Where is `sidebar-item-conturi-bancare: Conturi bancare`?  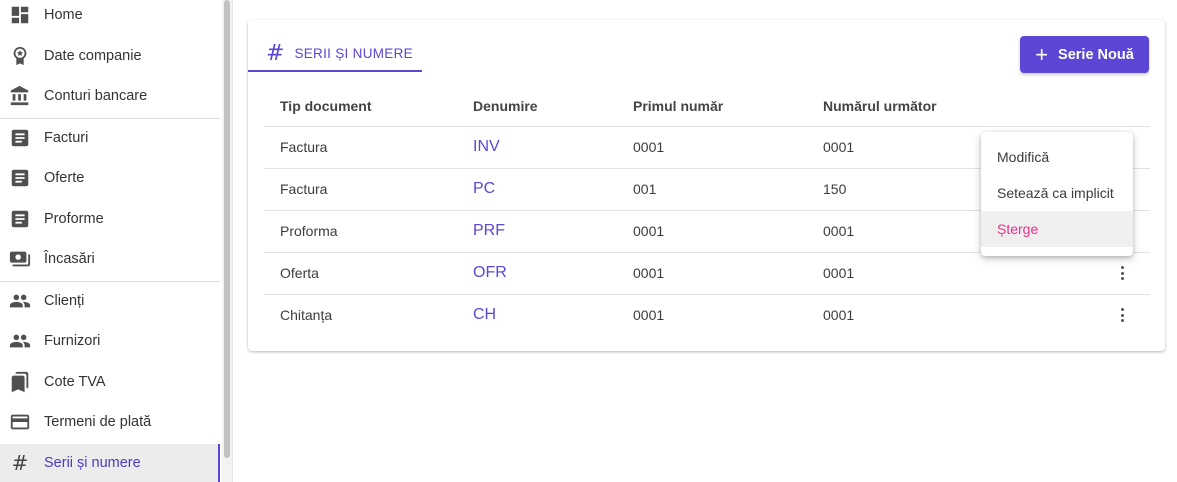
sidebar-item-conturi-bancare: Conturi bancare is located at coordinates (110, 96).